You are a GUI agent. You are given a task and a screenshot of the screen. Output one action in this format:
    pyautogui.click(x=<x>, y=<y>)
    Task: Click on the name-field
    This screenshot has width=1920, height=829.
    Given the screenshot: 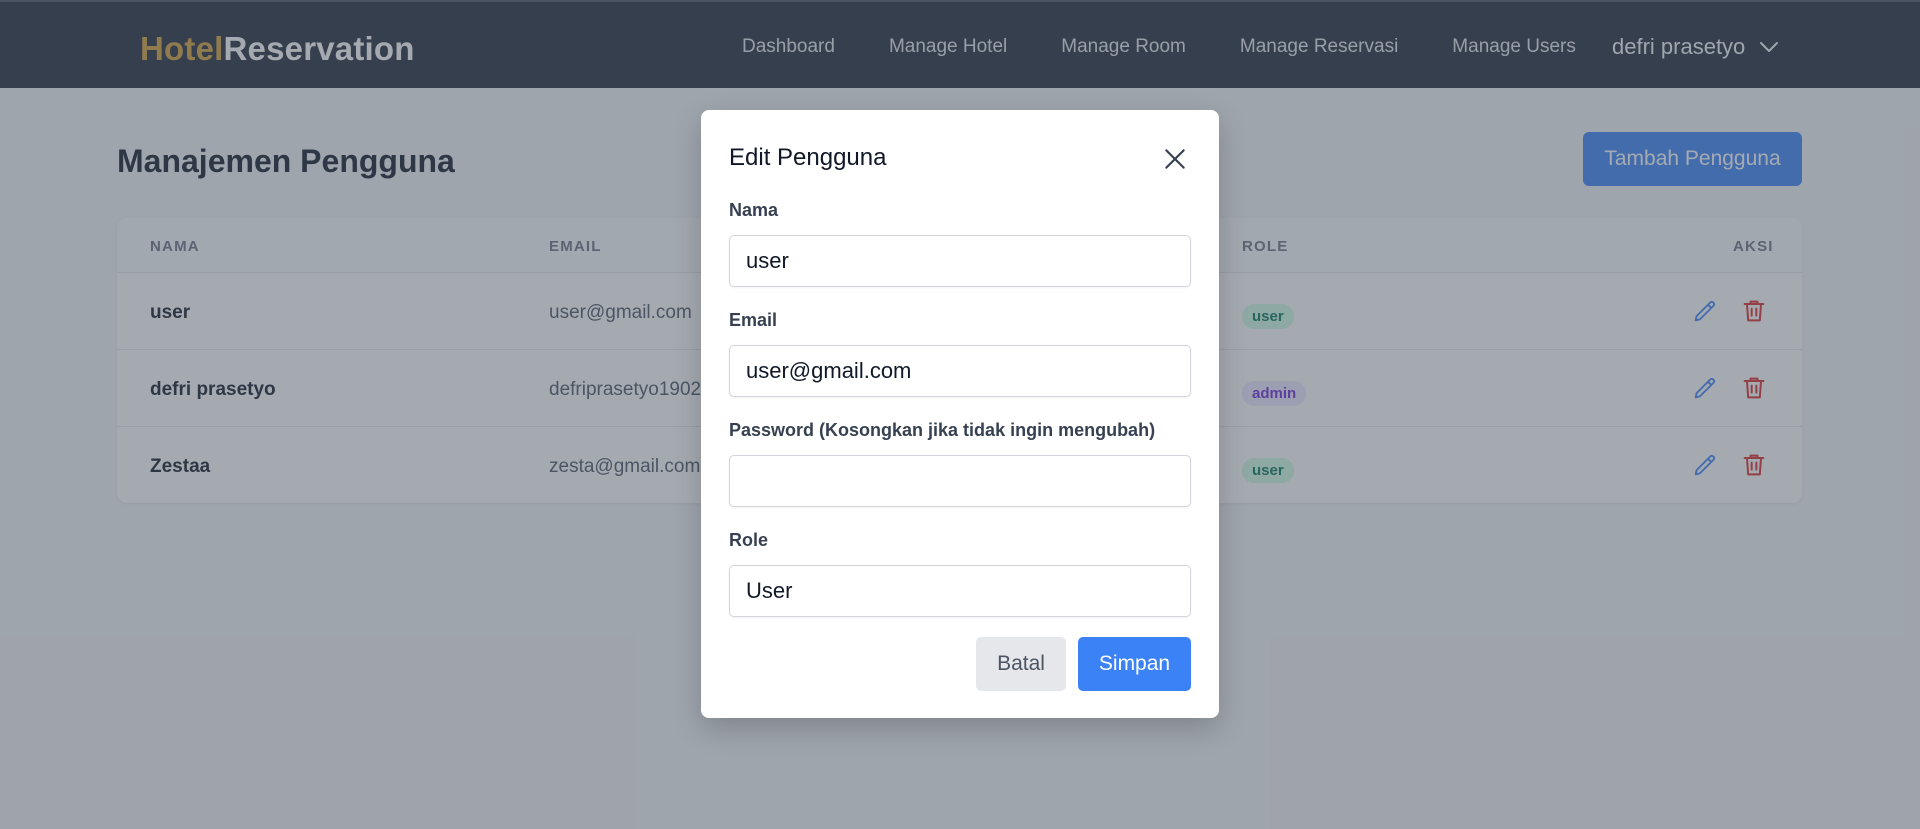 What is the action you would take?
    pyautogui.click(x=960, y=261)
    